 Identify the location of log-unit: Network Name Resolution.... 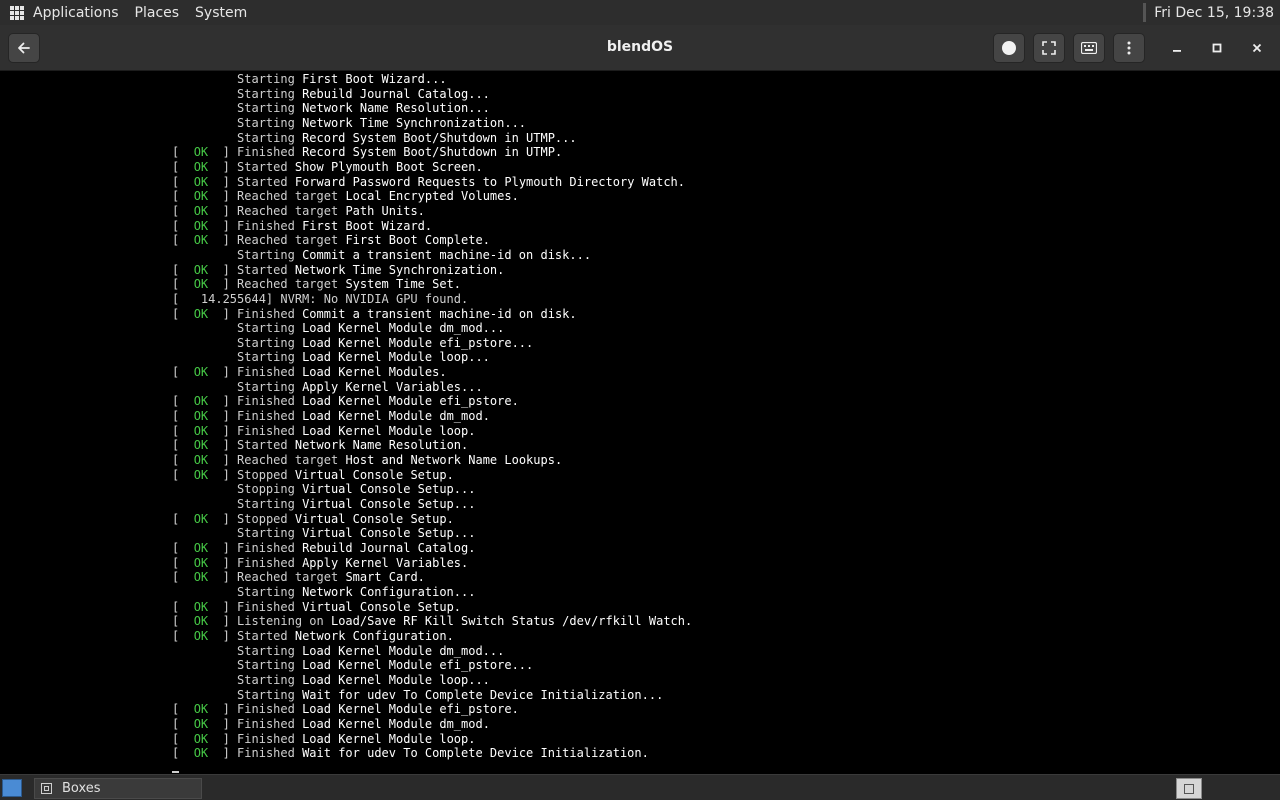
(396, 108).